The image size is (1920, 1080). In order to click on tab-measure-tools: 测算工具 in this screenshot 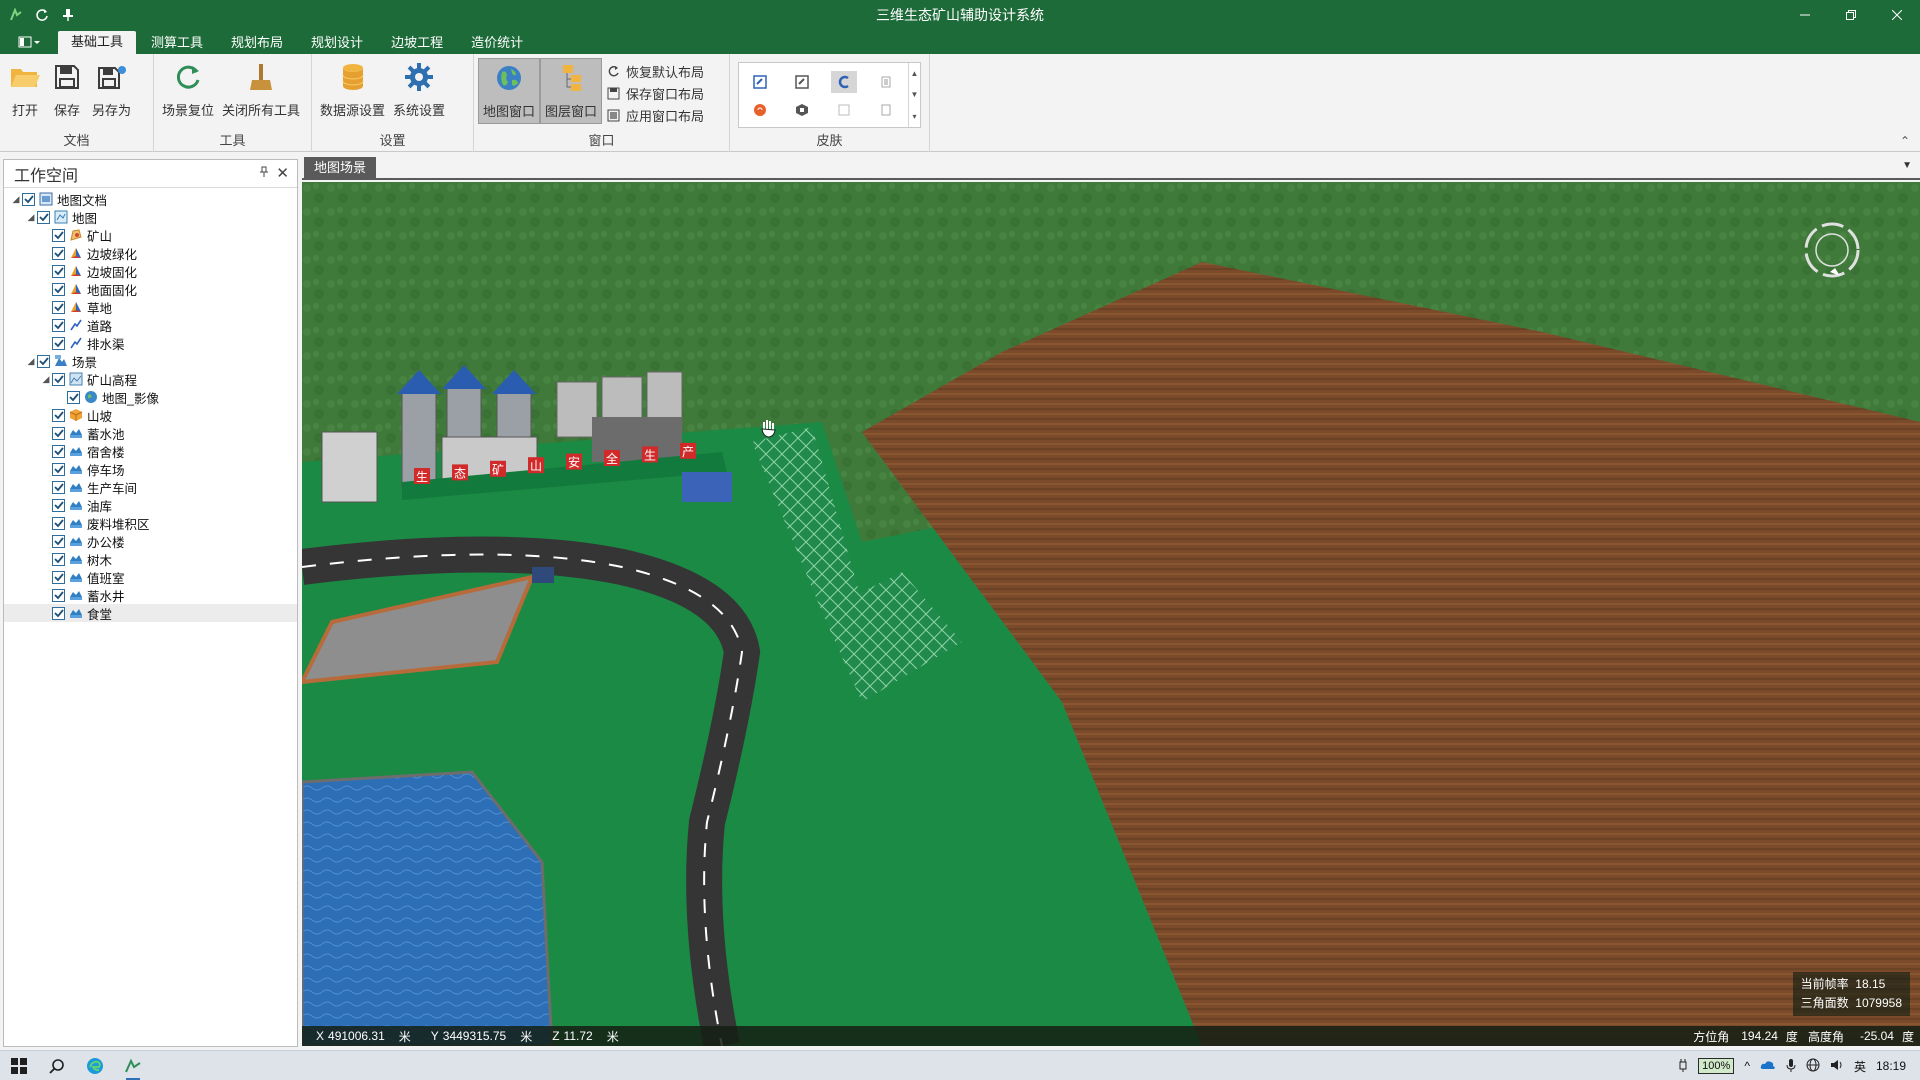, I will do `click(177, 43)`.